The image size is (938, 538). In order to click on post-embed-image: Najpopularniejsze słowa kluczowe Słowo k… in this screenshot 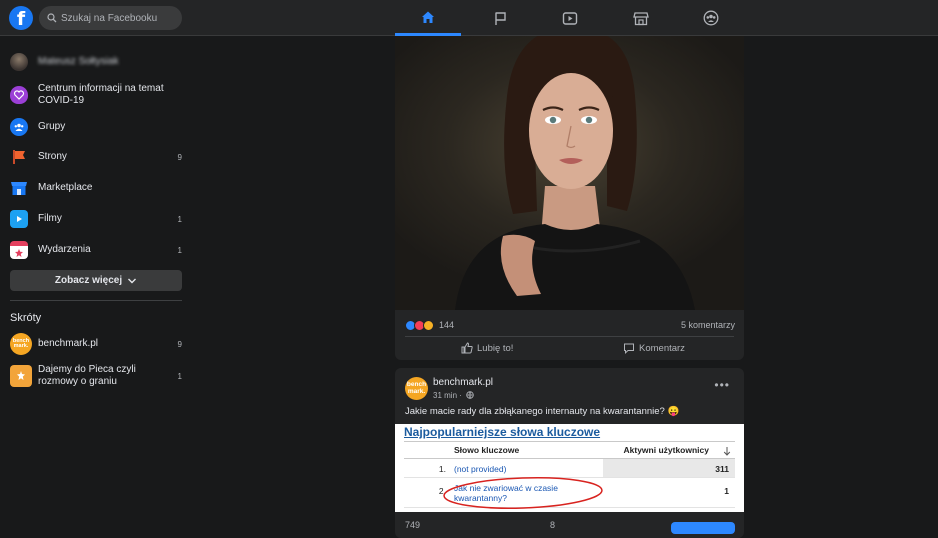, I will do `click(569, 468)`.